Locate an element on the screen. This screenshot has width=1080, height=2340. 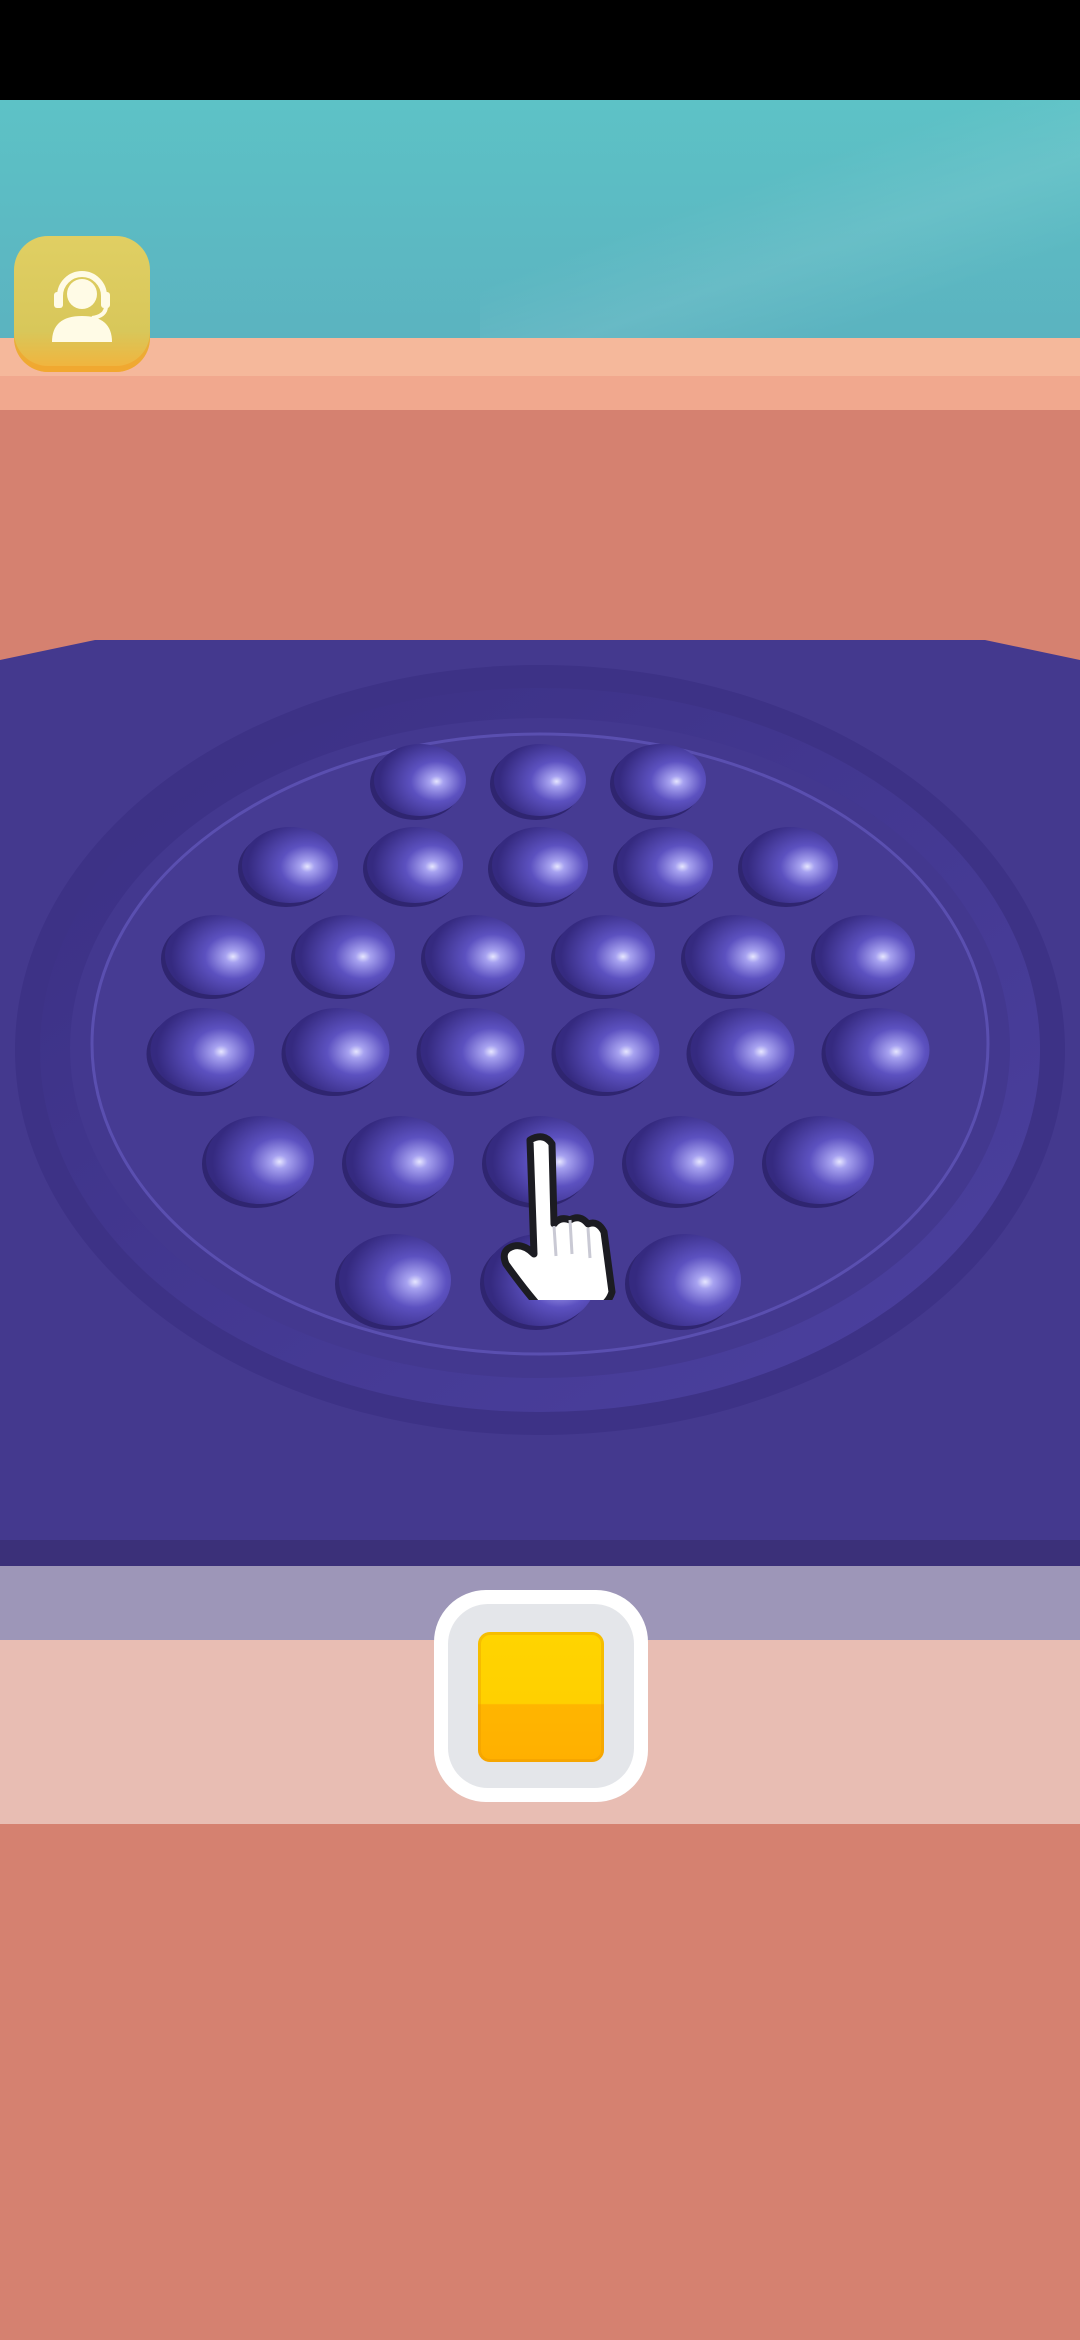
wall-band is located at coordinates (540, 357).